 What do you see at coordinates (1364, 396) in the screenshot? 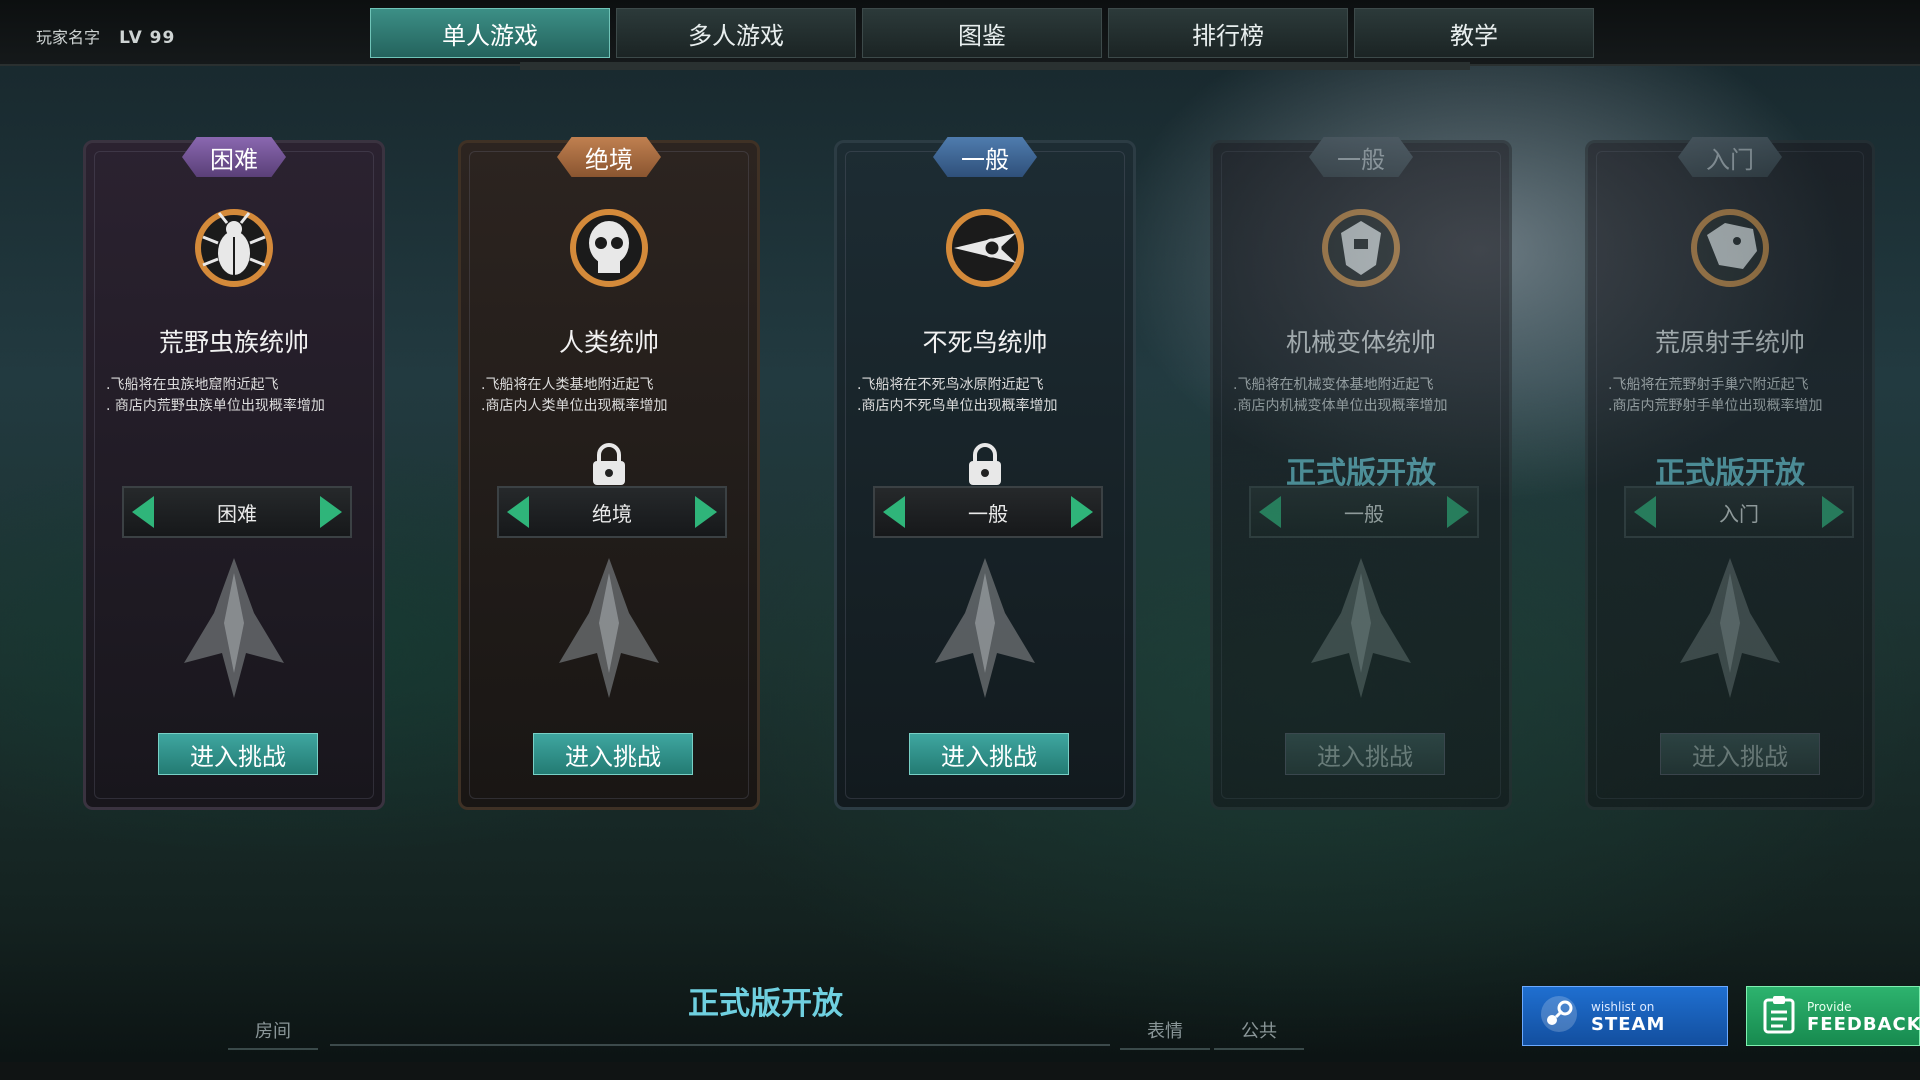
I see `commander-description: .飞船将在机械变体基地附近起飞 .商店内机械变体单位出现概率增加` at bounding box center [1364, 396].